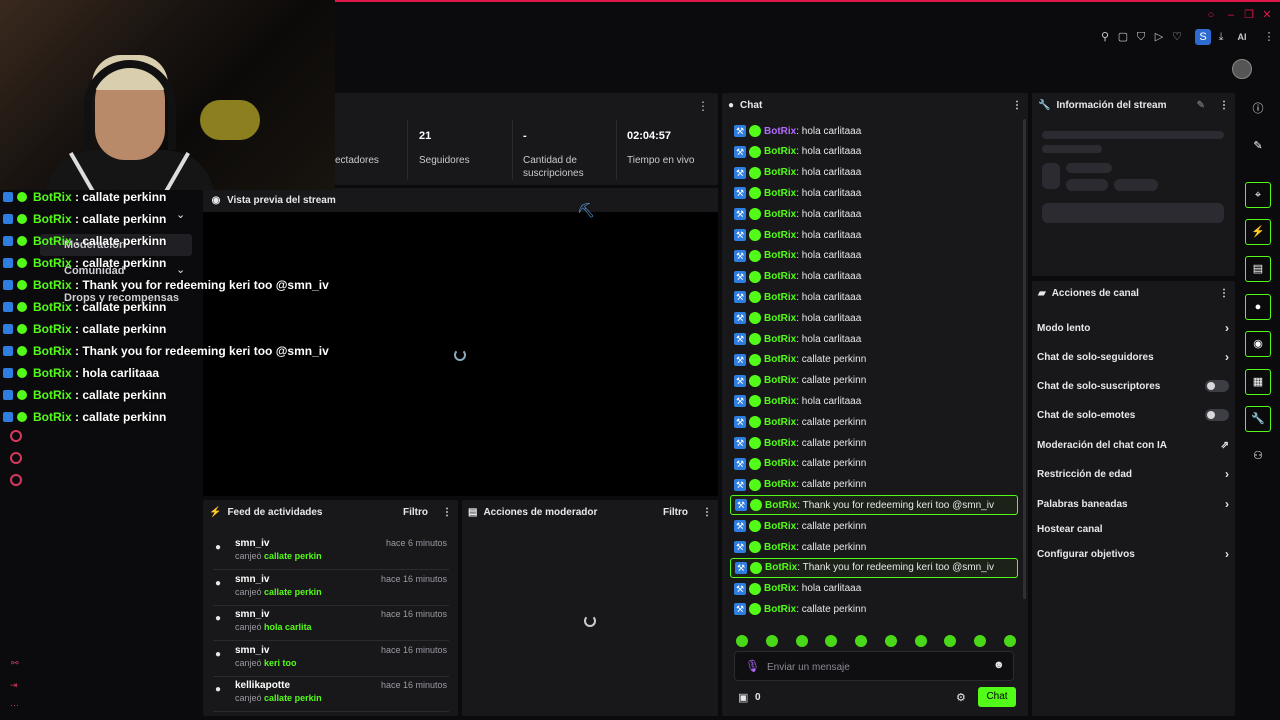 This screenshot has height=720, width=1280. What do you see at coordinates (1141, 37) in the screenshot?
I see `shield-icon: ⛉` at bounding box center [1141, 37].